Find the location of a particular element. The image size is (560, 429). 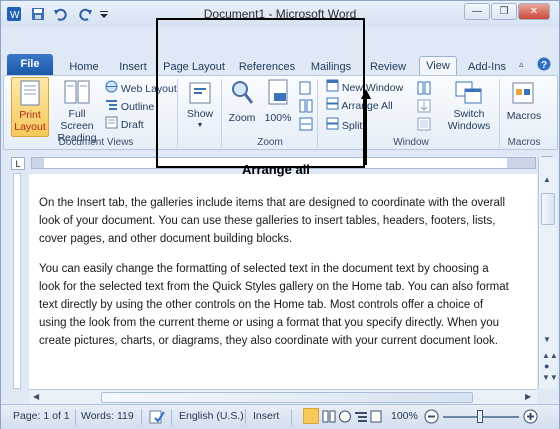

word-count: Words: 119 is located at coordinates (107, 416).